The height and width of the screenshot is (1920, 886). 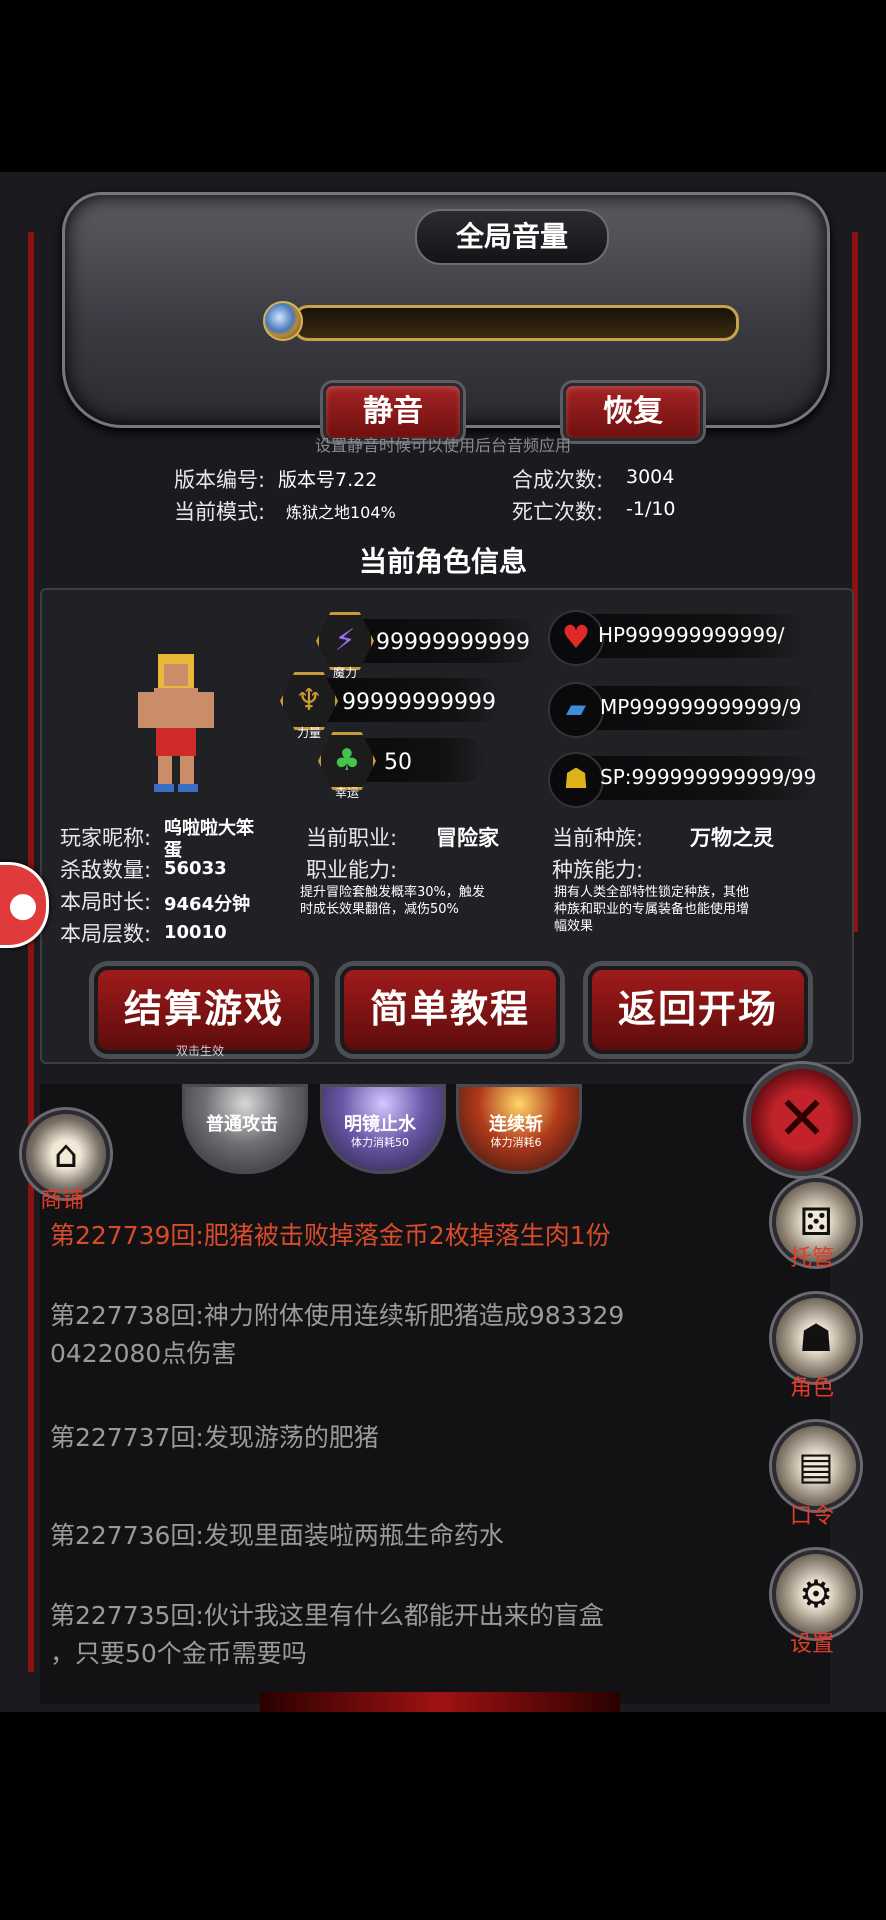 I want to click on race-ability-label: 种族能力:, so click(x=598, y=870).